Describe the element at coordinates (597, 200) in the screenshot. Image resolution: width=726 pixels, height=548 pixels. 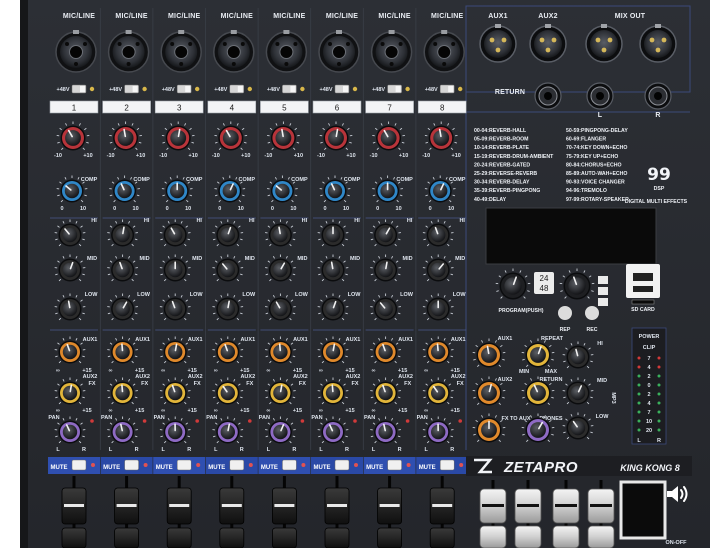
I see `dsp-preset-right: 97-99:ROTARY-SPEAKER` at that location.